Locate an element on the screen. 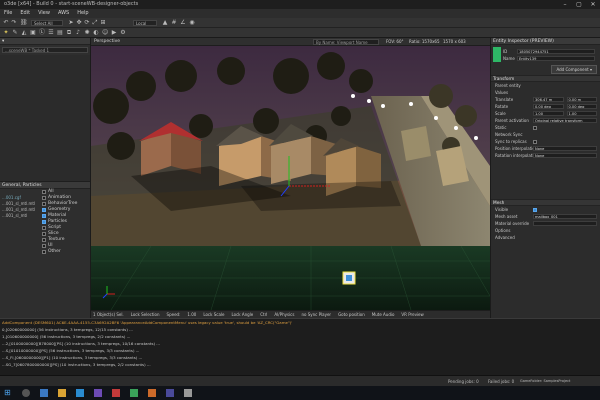  scale-icon: ⤢ is located at coordinates (95, 23).